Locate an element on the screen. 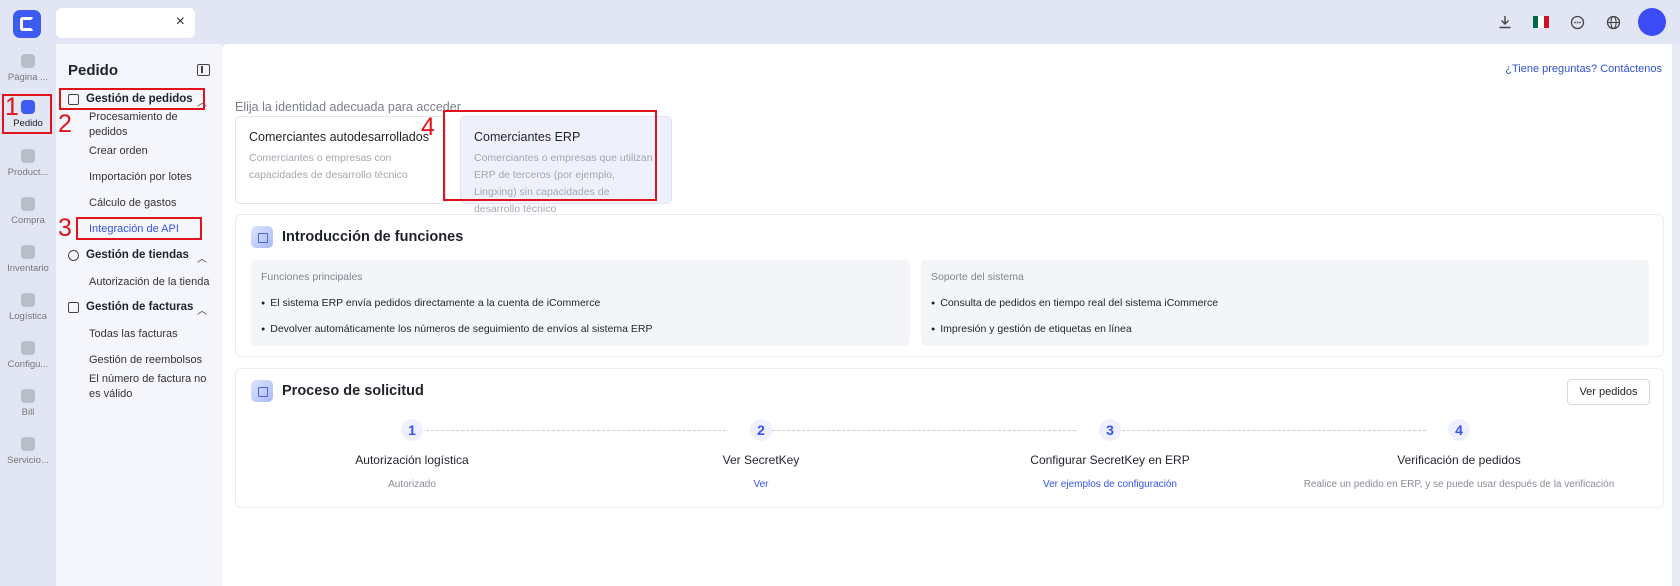  view-secretkey-link: Ver is located at coordinates (761, 484).